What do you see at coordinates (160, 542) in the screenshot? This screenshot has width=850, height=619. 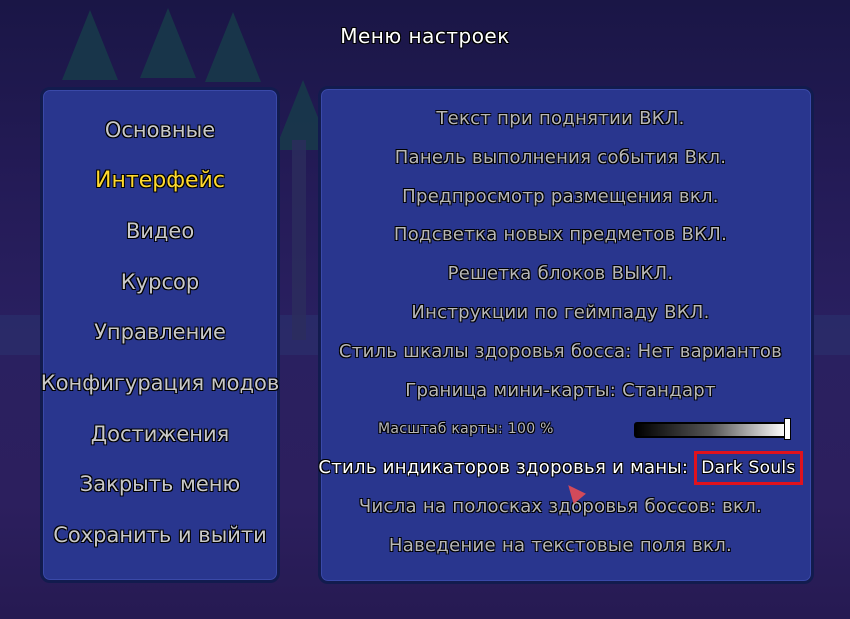 I see `category-save-and-exit: Сохранить и выйти` at bounding box center [160, 542].